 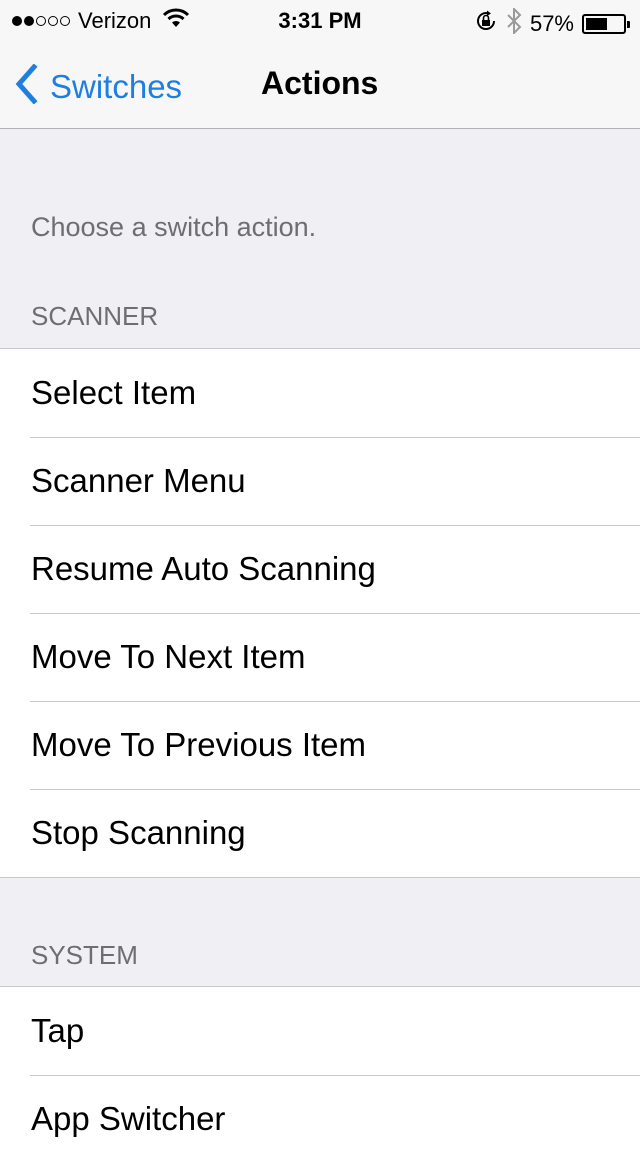 I want to click on battery-body, so click(x=604, y=24).